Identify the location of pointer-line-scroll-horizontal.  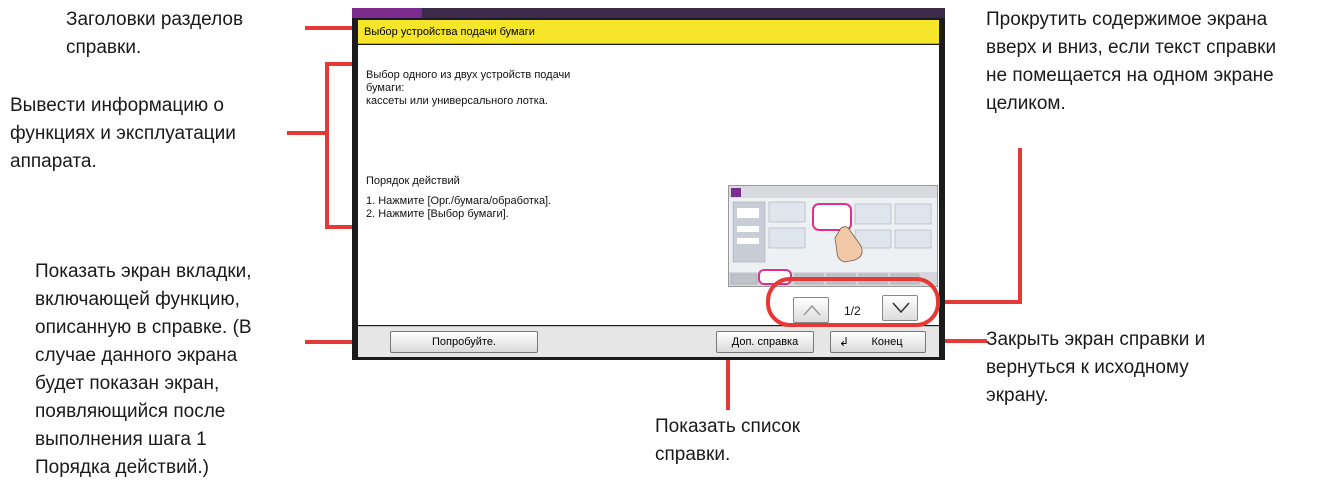
(980, 302).